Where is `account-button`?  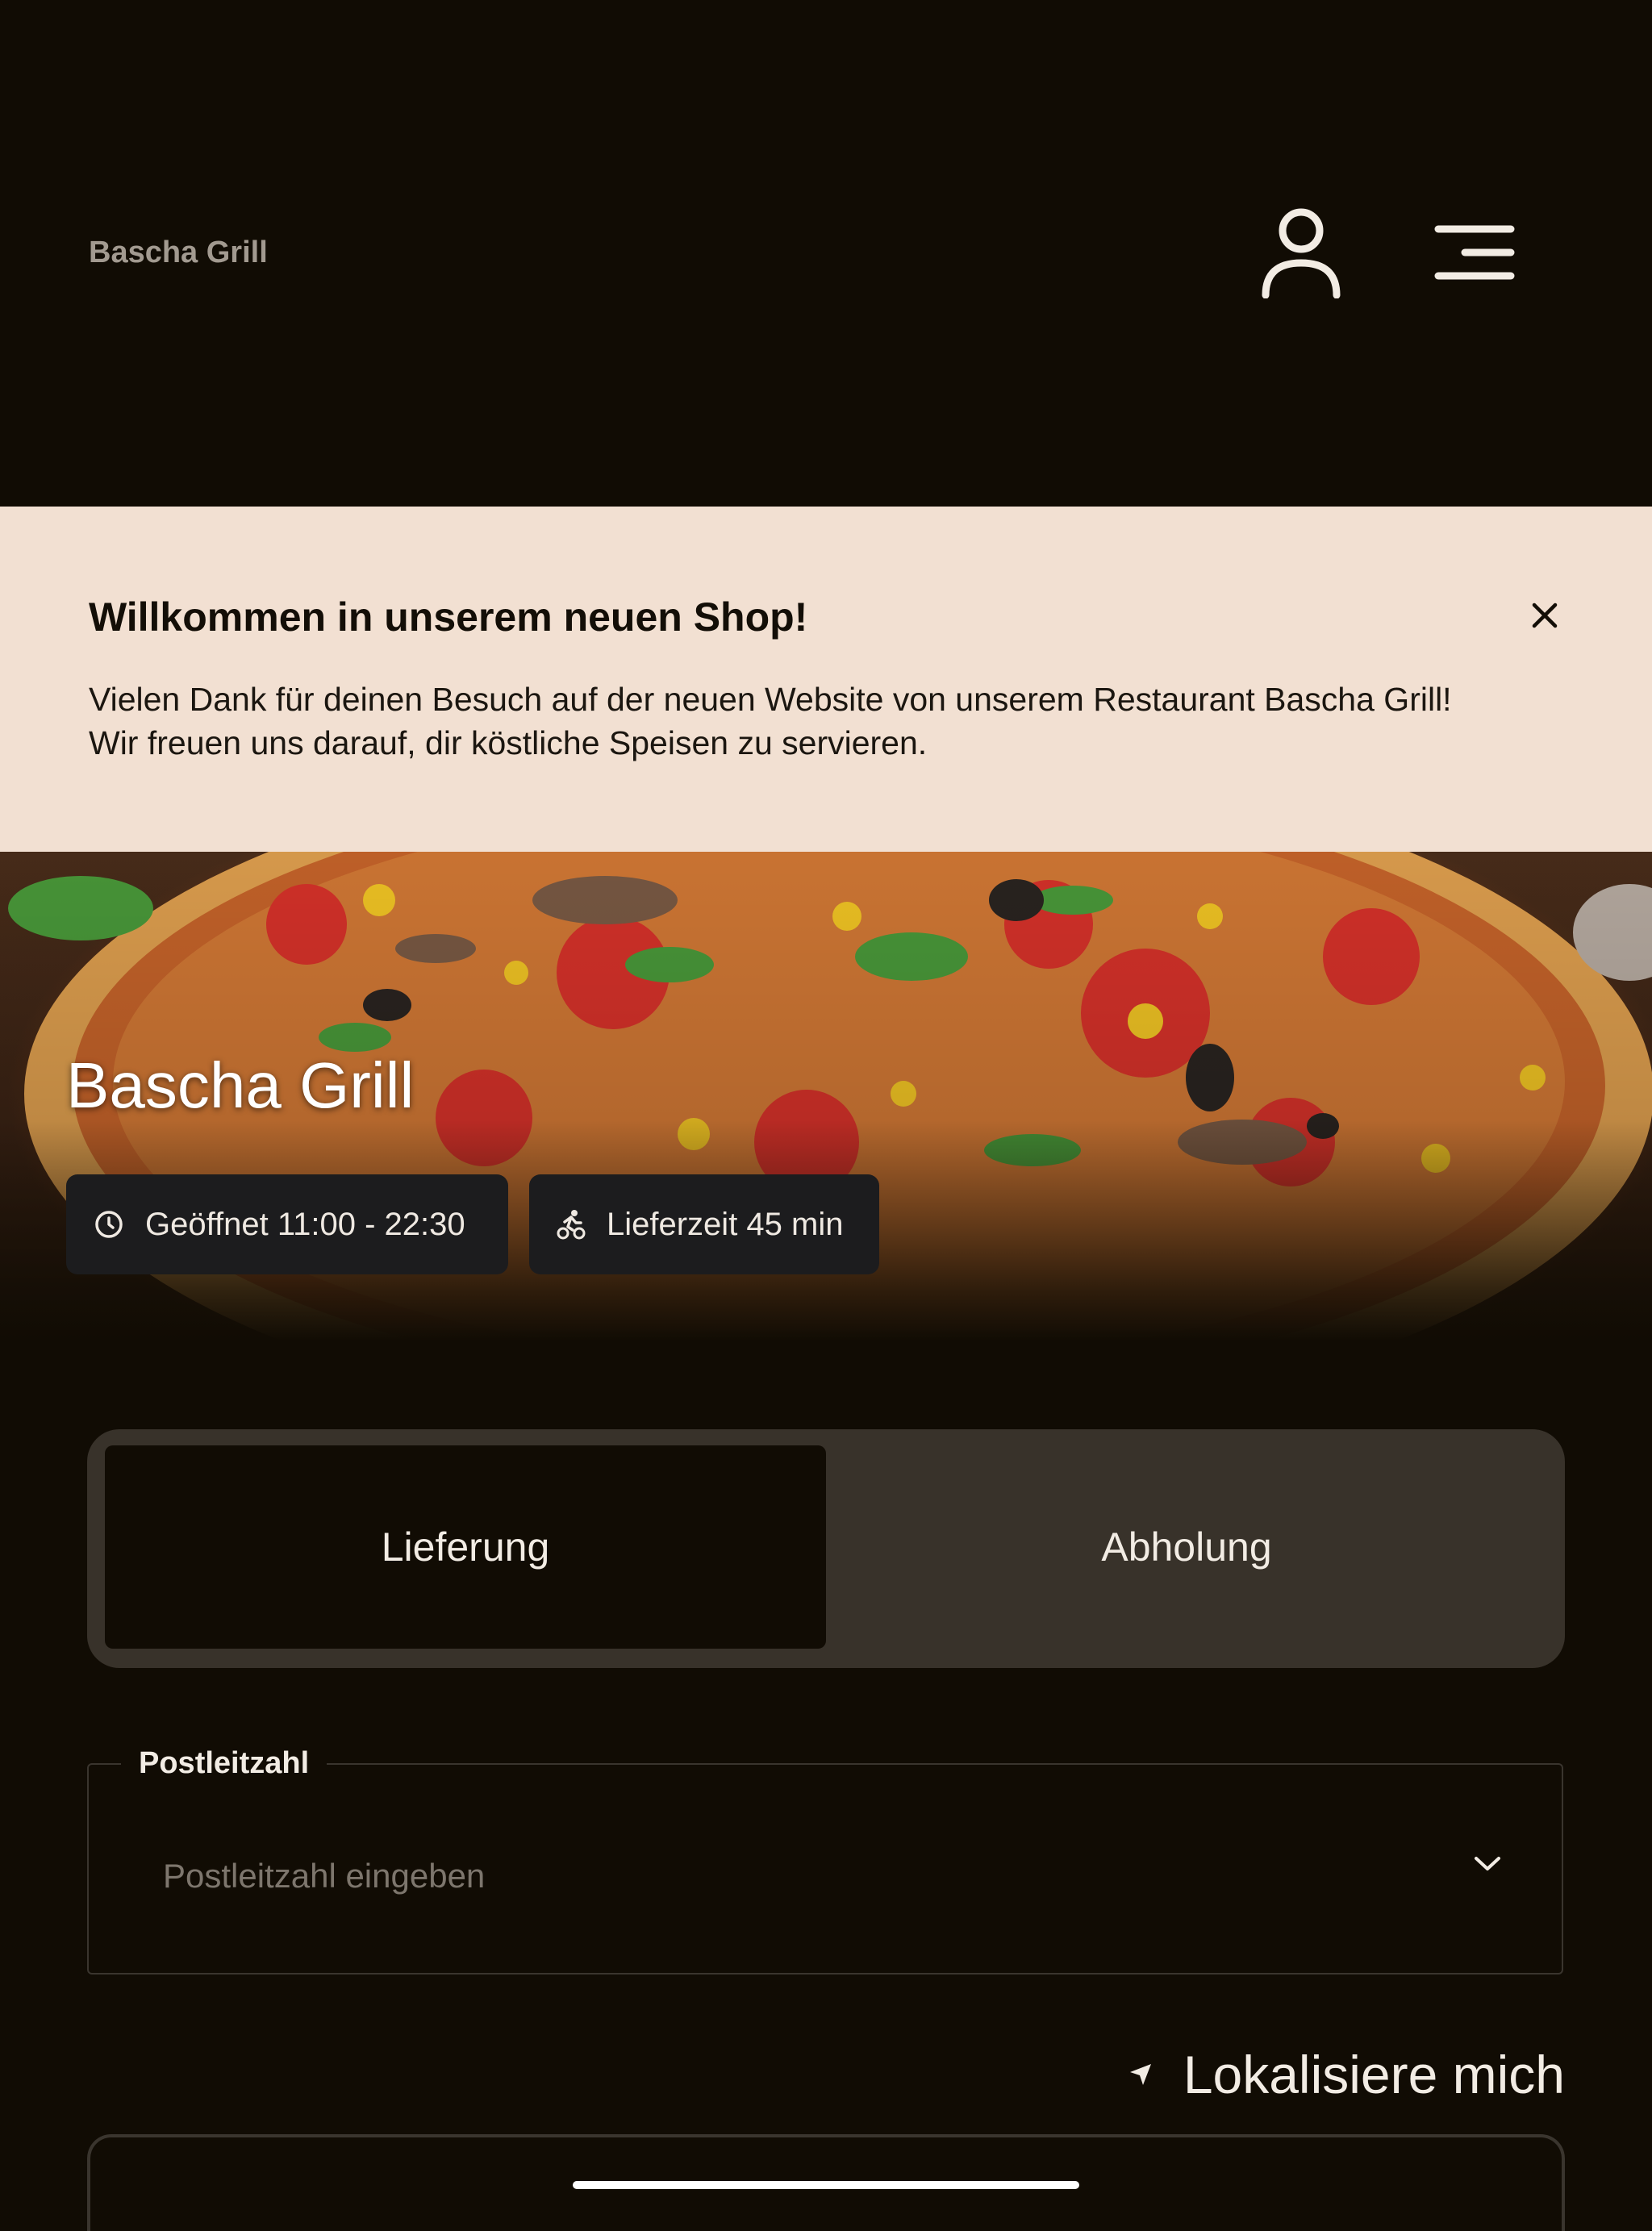
account-button is located at coordinates (1302, 252).